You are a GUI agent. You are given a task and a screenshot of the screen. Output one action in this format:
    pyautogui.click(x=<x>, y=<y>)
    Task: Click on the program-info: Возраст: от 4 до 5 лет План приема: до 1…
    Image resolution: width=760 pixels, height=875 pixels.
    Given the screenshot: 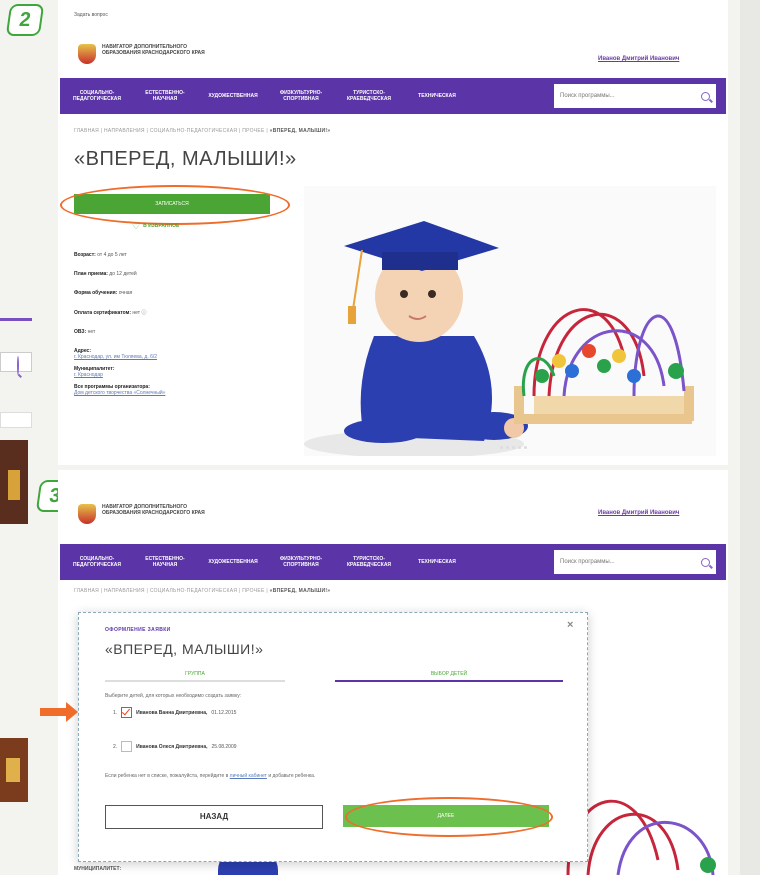 What is the action you would take?
    pyautogui.click(x=169, y=330)
    